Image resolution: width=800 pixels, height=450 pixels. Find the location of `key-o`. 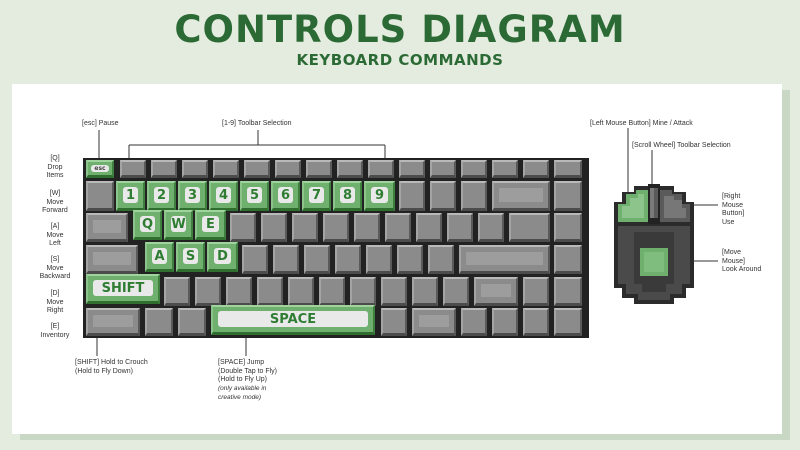

key-o is located at coordinates (398, 227).